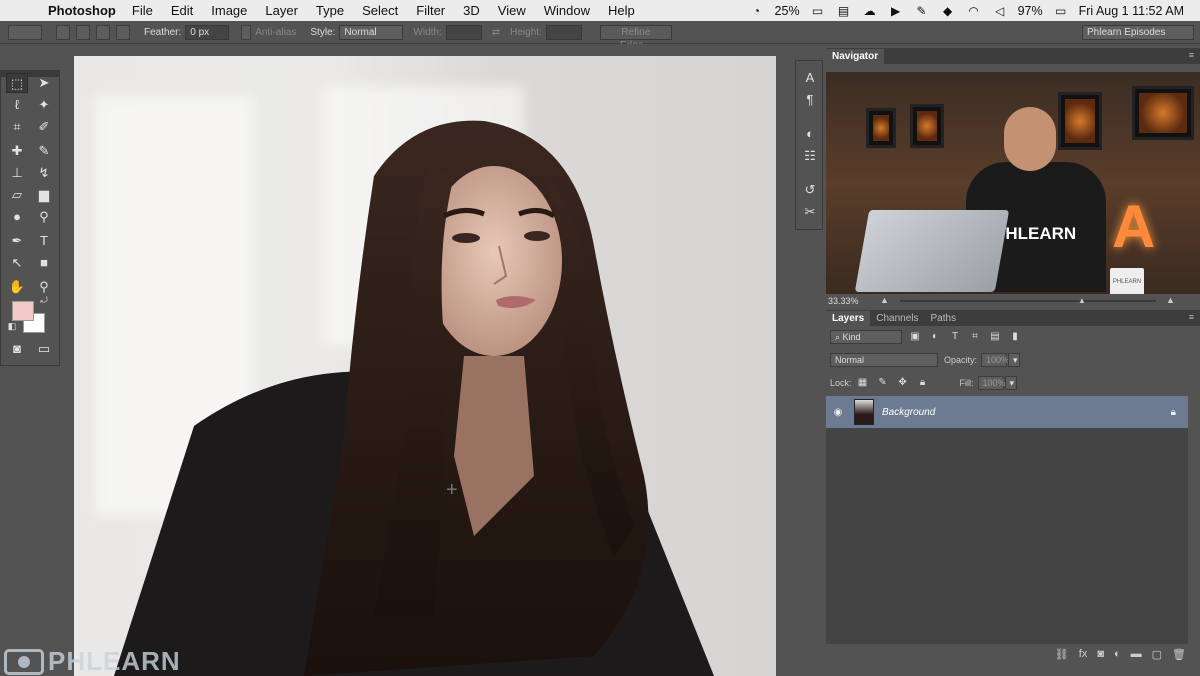 This screenshot has width=1200, height=676. Describe the element at coordinates (1170, 300) in the screenshot. I see `zoom-in-icon: ▲` at that location.